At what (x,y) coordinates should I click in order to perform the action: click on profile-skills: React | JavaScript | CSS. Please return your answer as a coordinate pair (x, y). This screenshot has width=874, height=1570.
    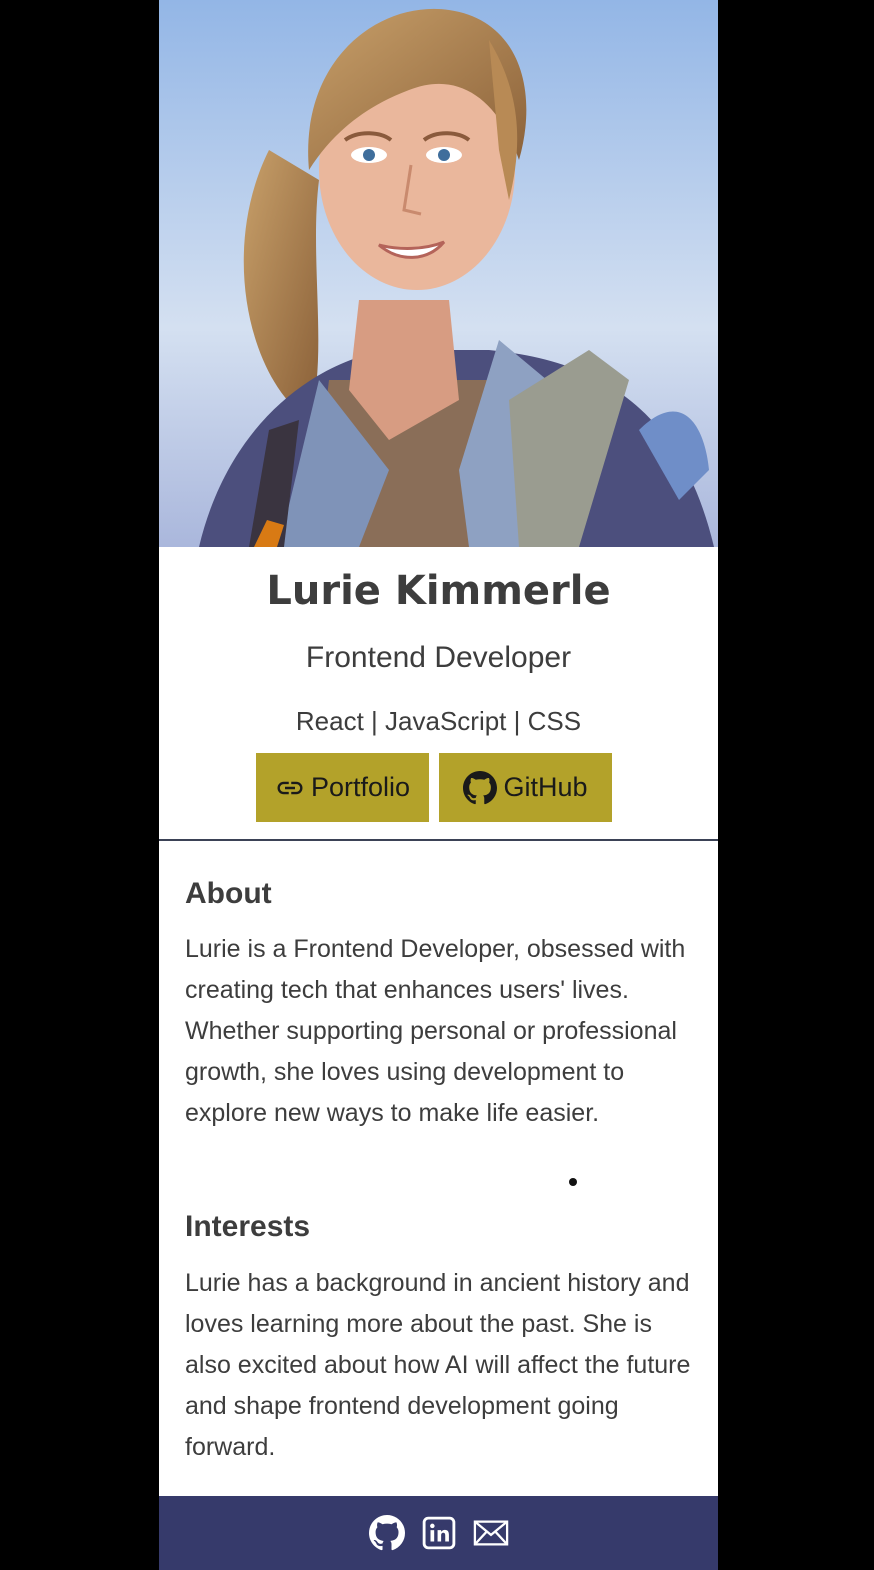
    Looking at the image, I should click on (438, 721).